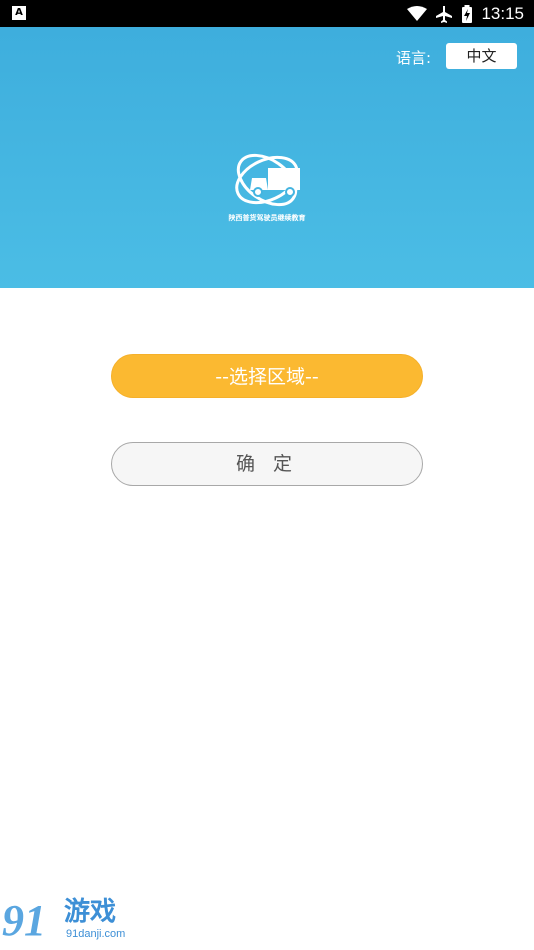 The image size is (534, 950). Describe the element at coordinates (19, 13) in the screenshot. I see `a-notification-icon: A` at that location.